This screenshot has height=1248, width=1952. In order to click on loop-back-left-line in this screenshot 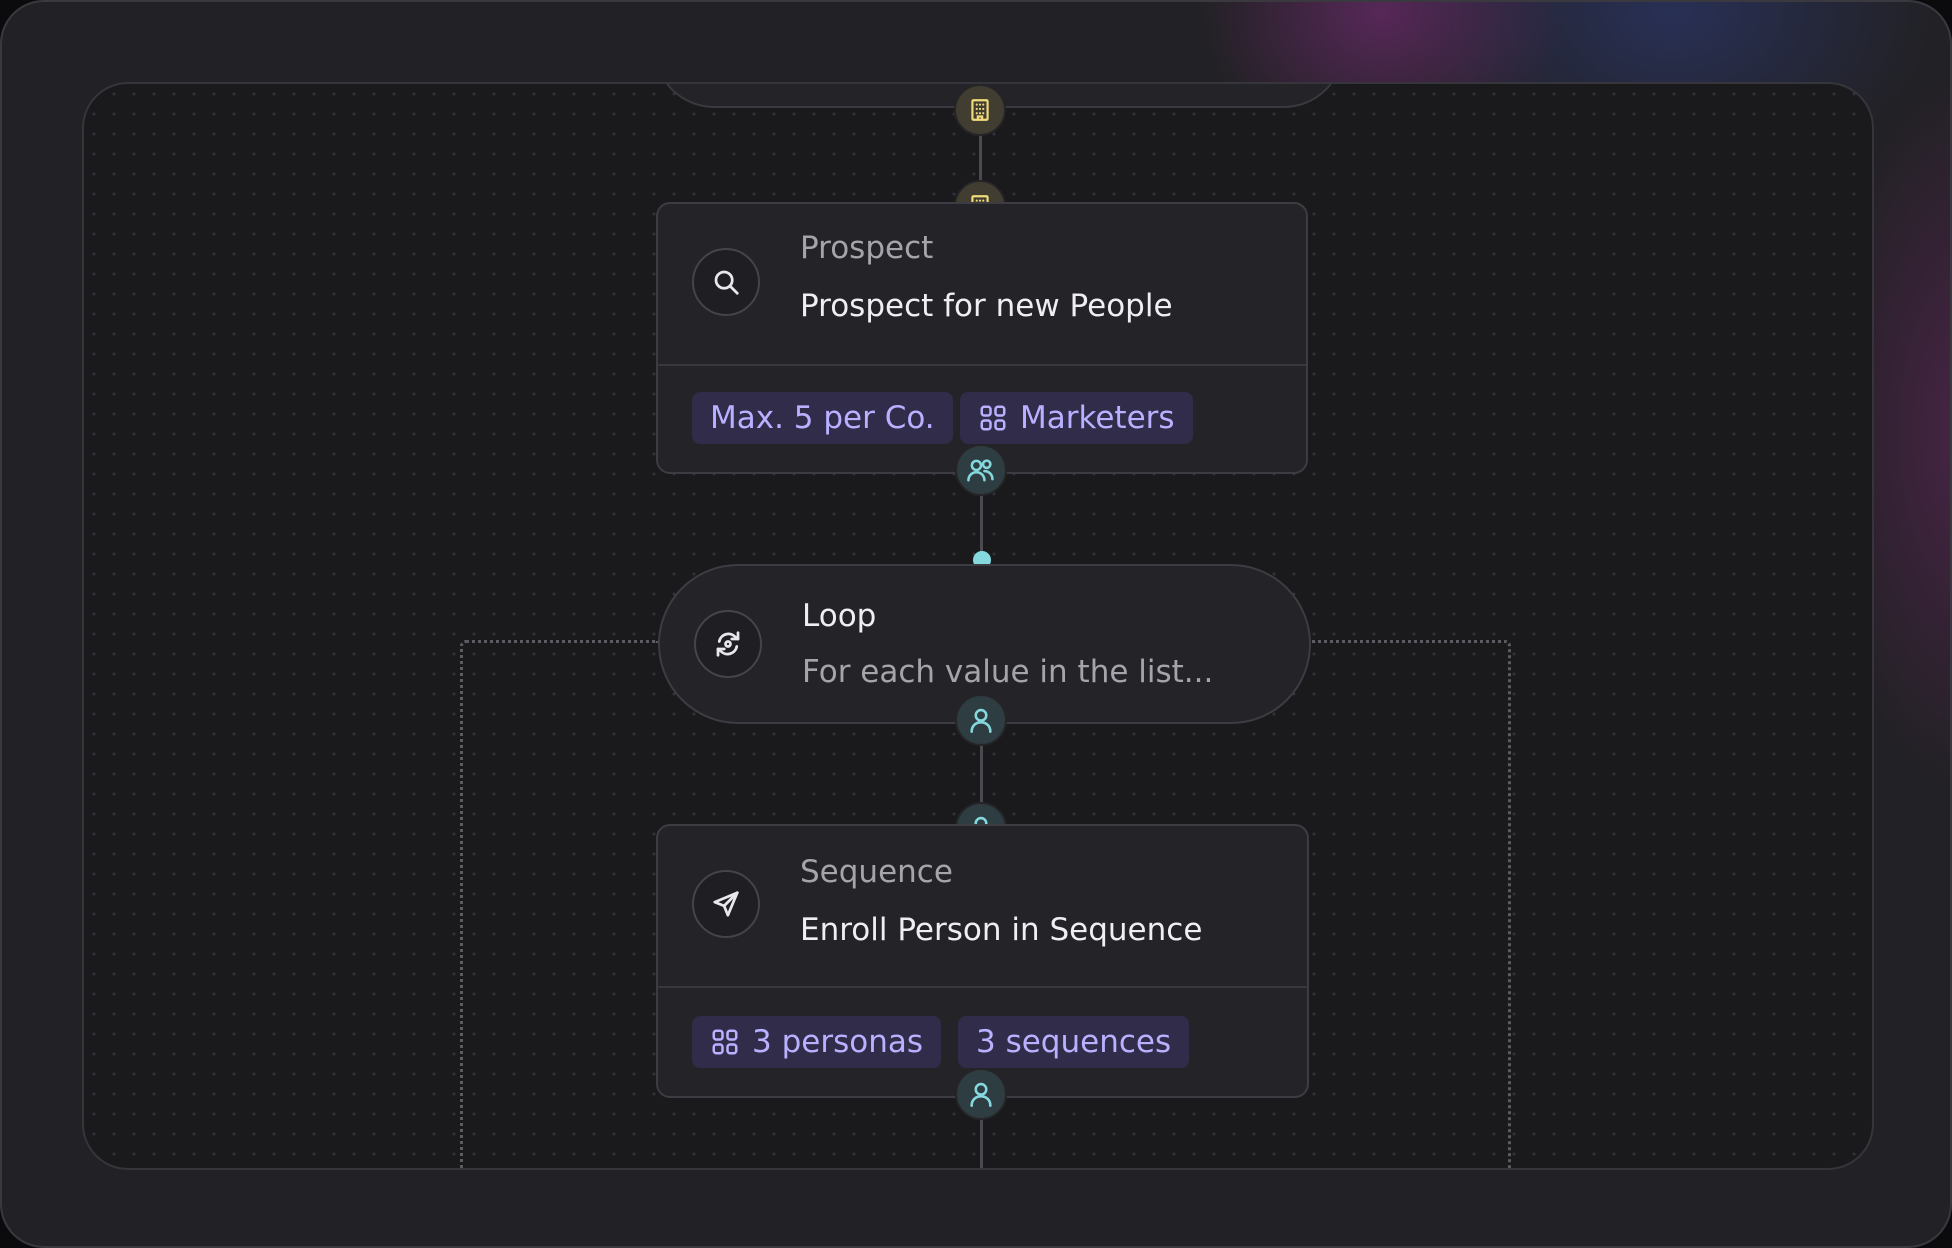, I will do `click(559, 904)`.